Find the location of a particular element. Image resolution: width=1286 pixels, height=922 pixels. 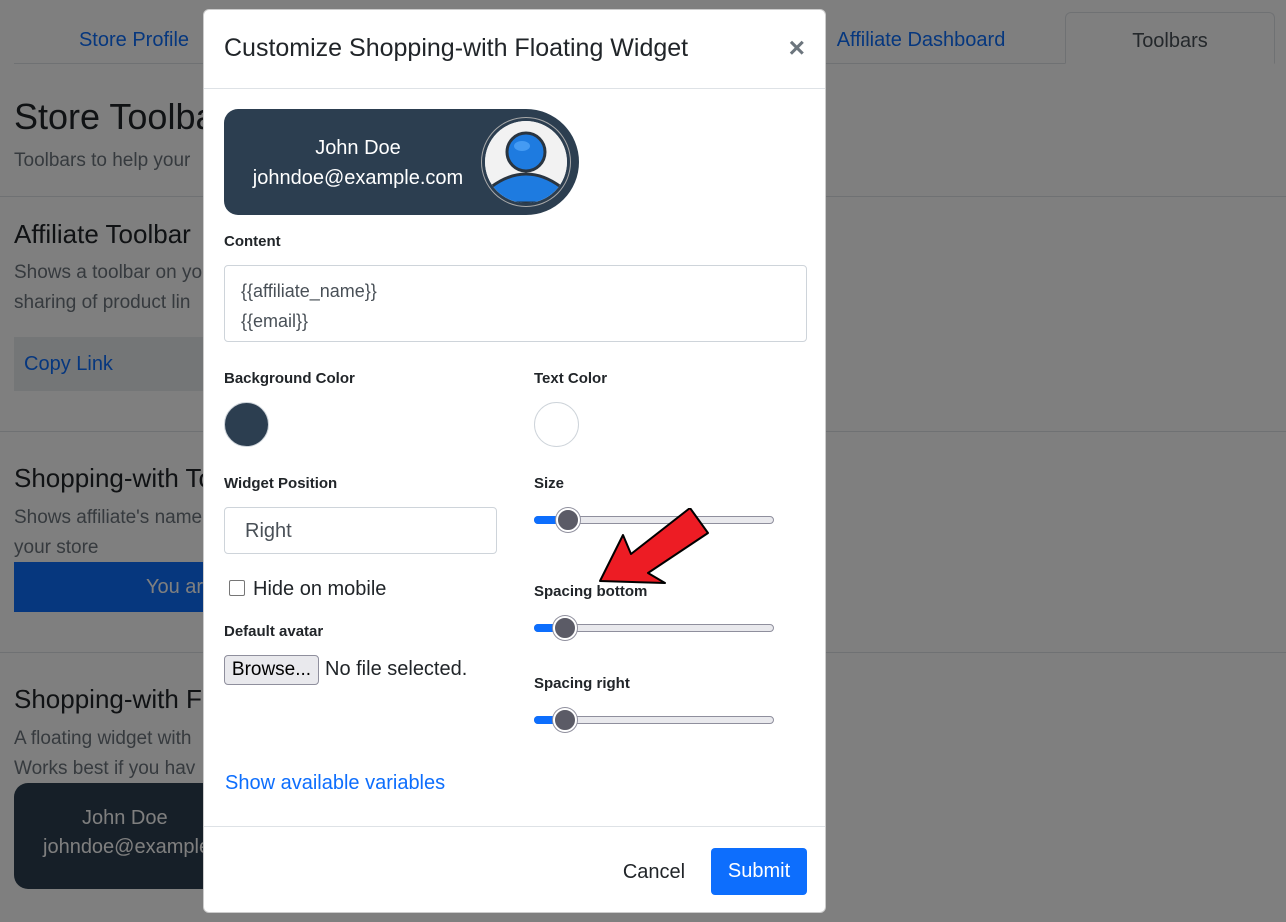

content-textarea: {{affiliate_name}} {{email}} is located at coordinates (515, 303).